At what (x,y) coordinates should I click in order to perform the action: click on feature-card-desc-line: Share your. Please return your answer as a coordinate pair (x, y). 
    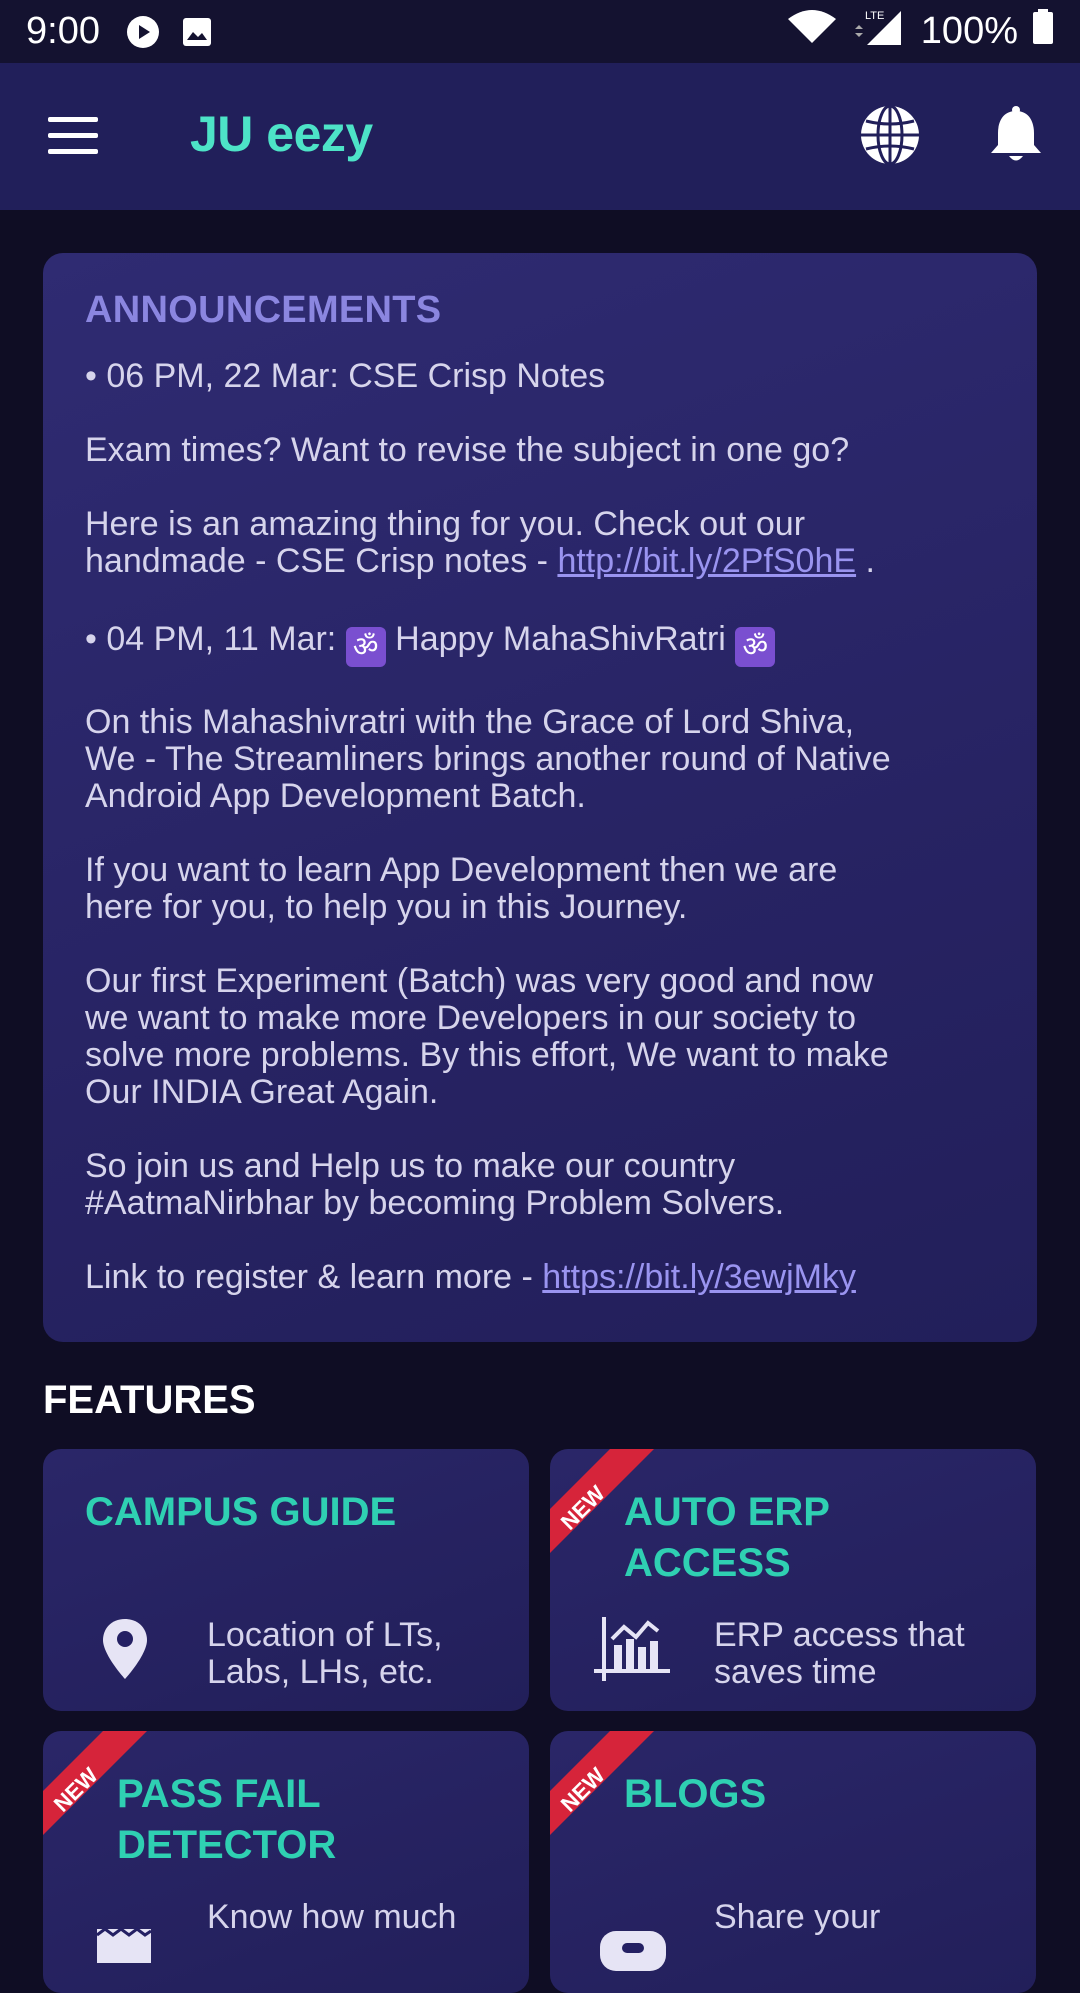
    Looking at the image, I should click on (797, 1917).